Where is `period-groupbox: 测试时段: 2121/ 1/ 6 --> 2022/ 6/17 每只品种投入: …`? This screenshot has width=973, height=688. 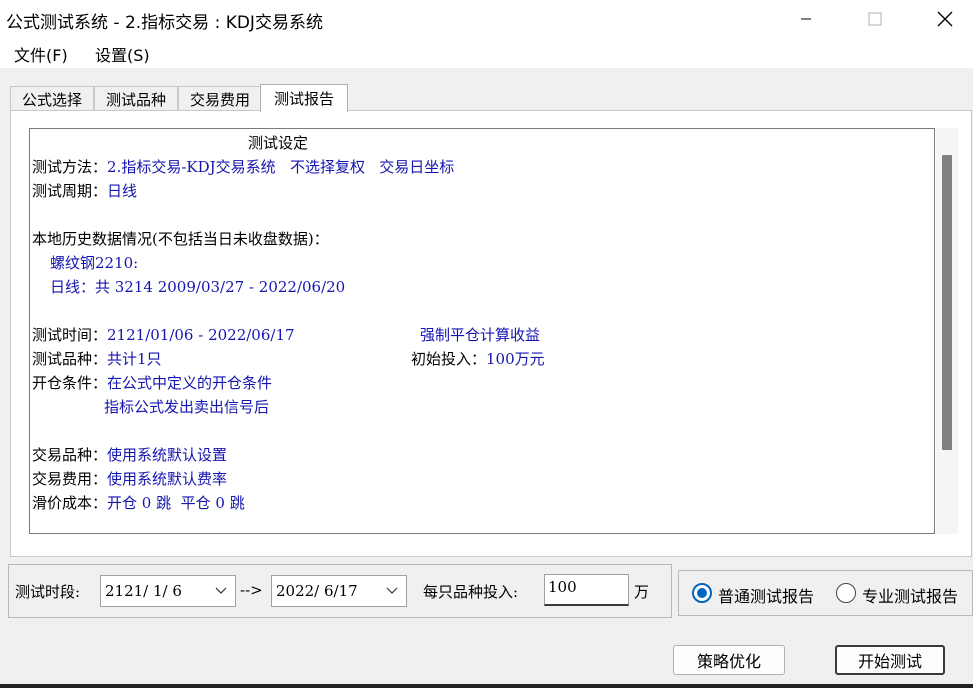
period-groupbox: 测试时段: 2121/ 1/ 6 --> 2022/ 6/17 每只品种投入: … is located at coordinates (340, 591).